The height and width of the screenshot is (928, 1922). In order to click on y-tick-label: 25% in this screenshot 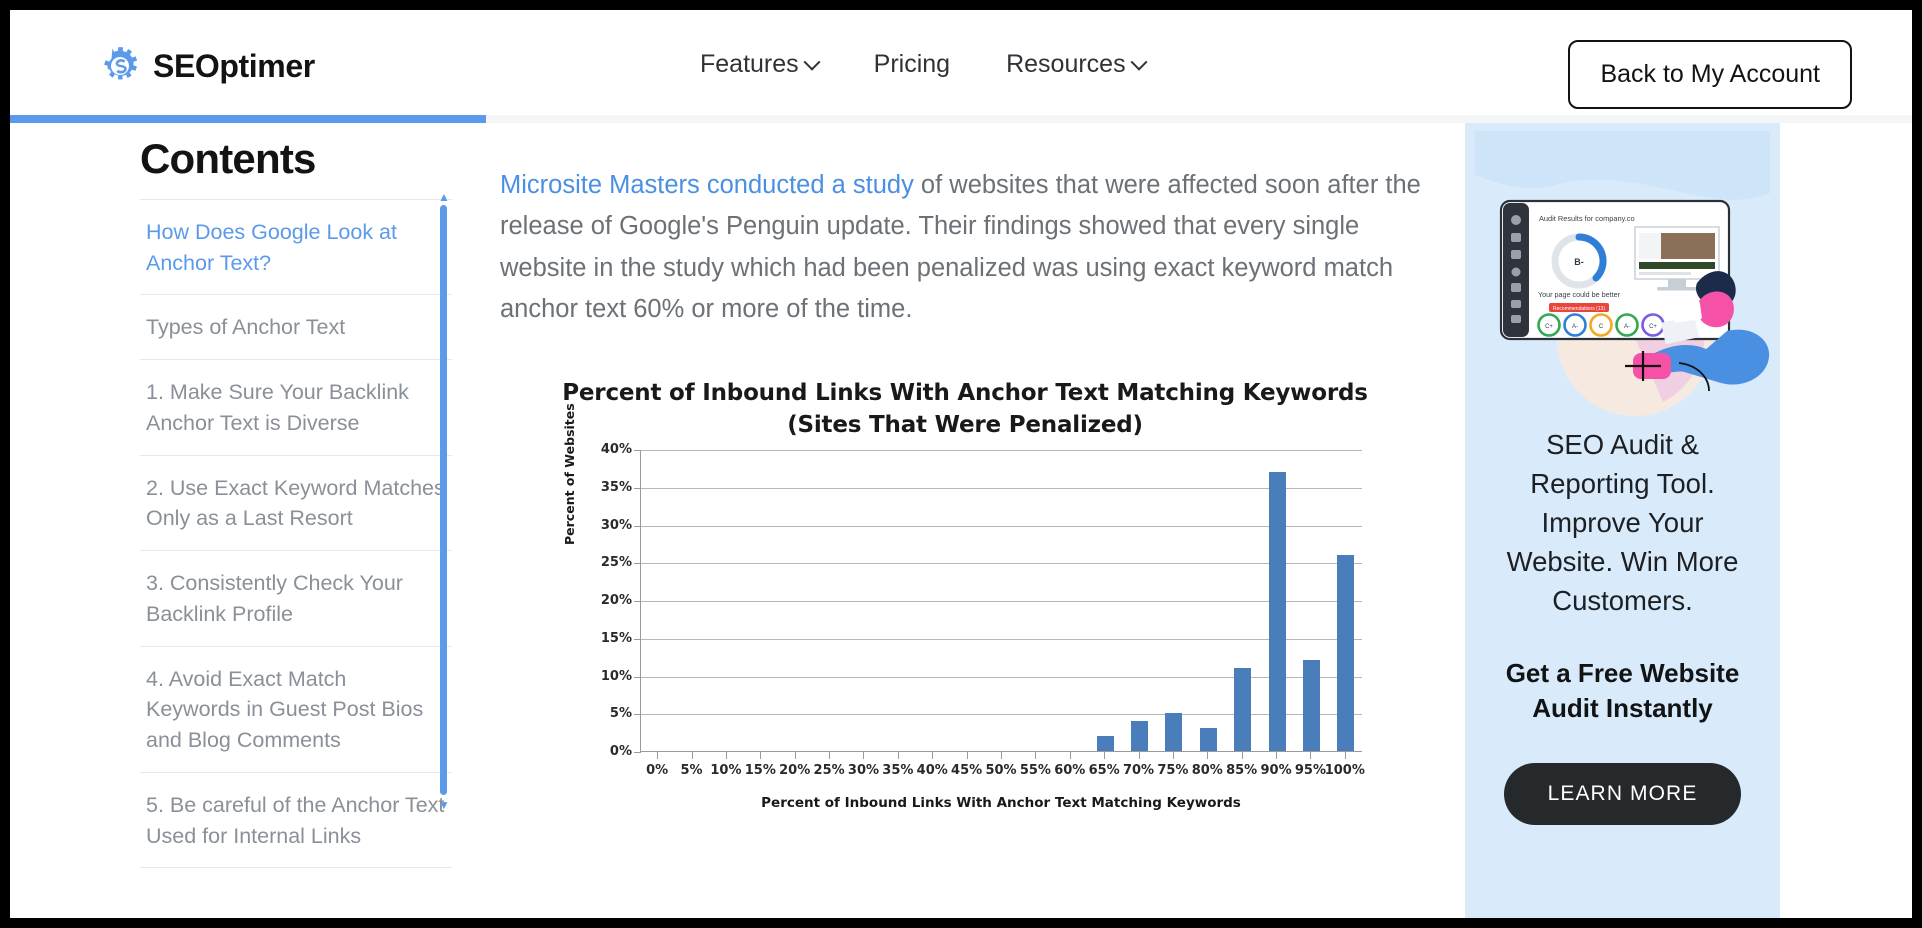, I will do `click(616, 563)`.